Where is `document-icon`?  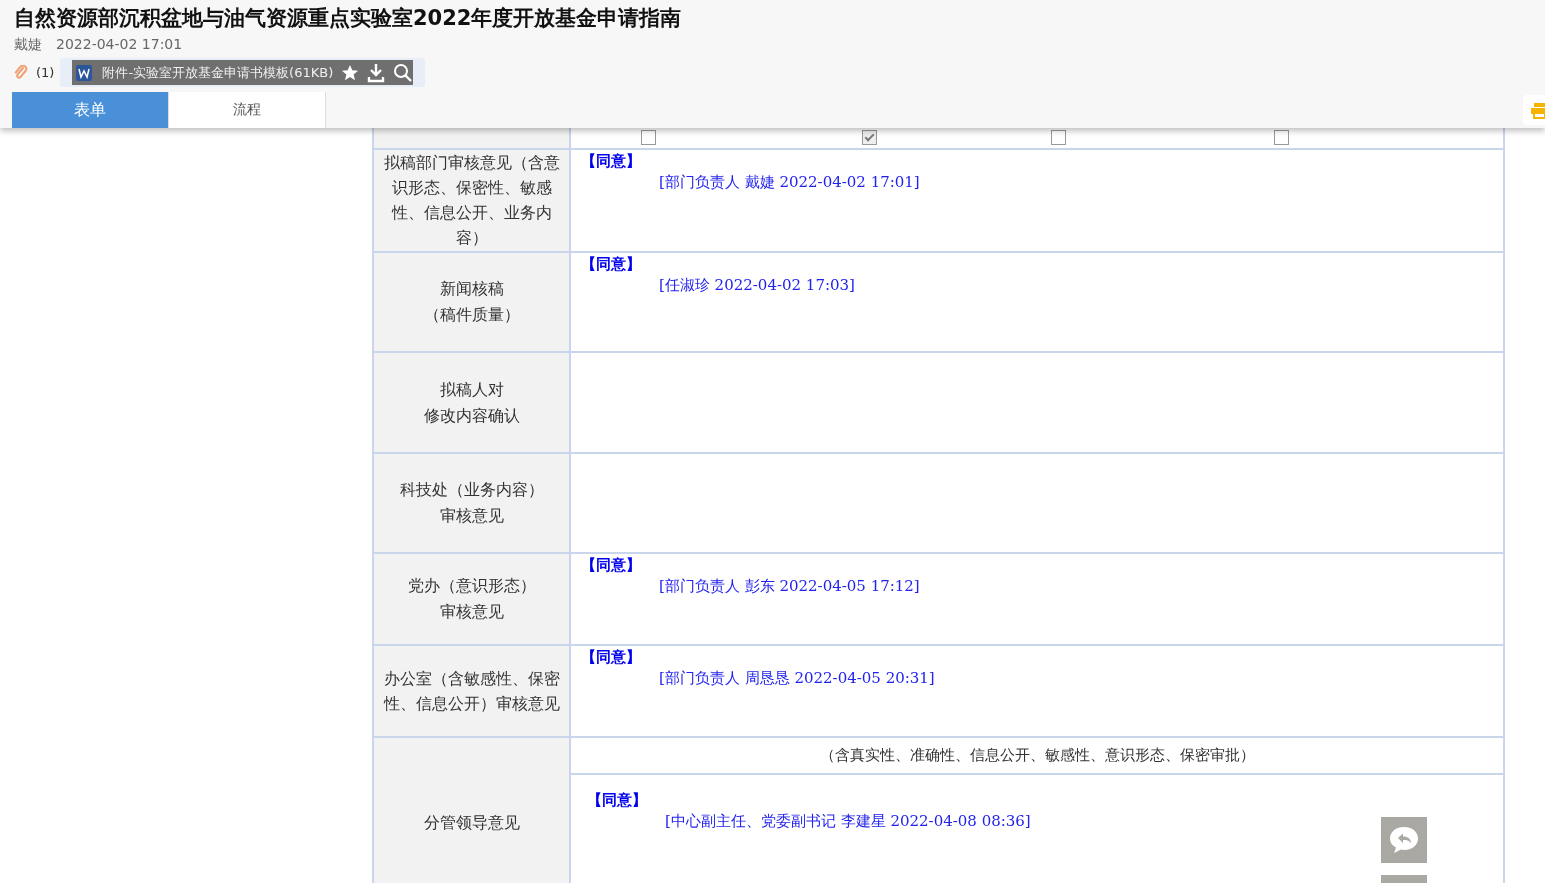
document-icon is located at coordinates (84, 72).